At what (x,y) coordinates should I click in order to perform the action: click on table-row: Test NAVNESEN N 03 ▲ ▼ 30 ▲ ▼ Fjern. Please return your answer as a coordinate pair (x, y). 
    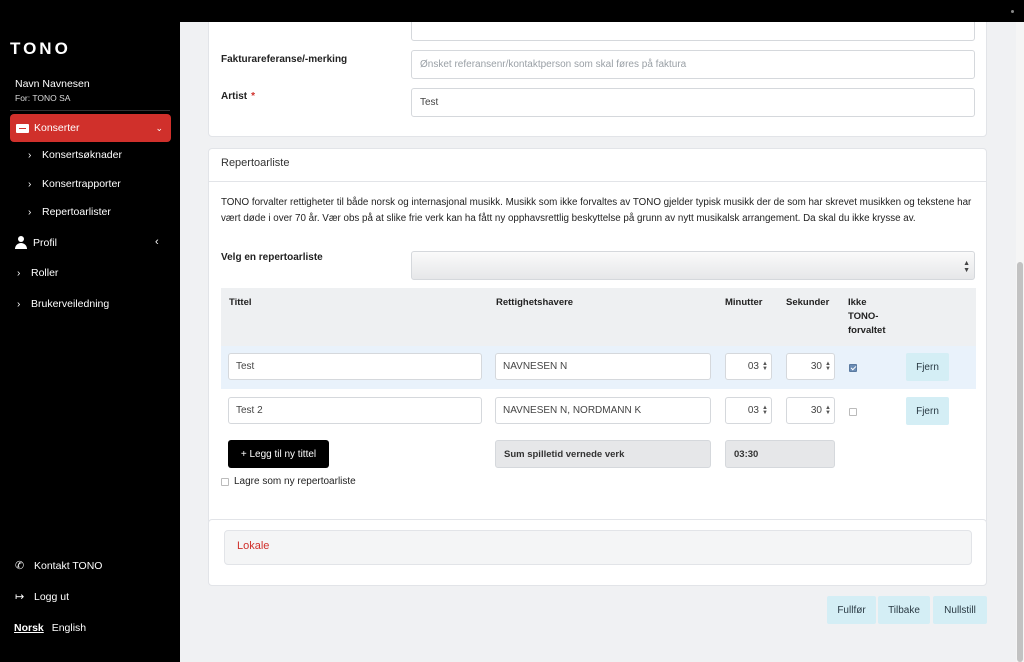
    Looking at the image, I should click on (598, 367).